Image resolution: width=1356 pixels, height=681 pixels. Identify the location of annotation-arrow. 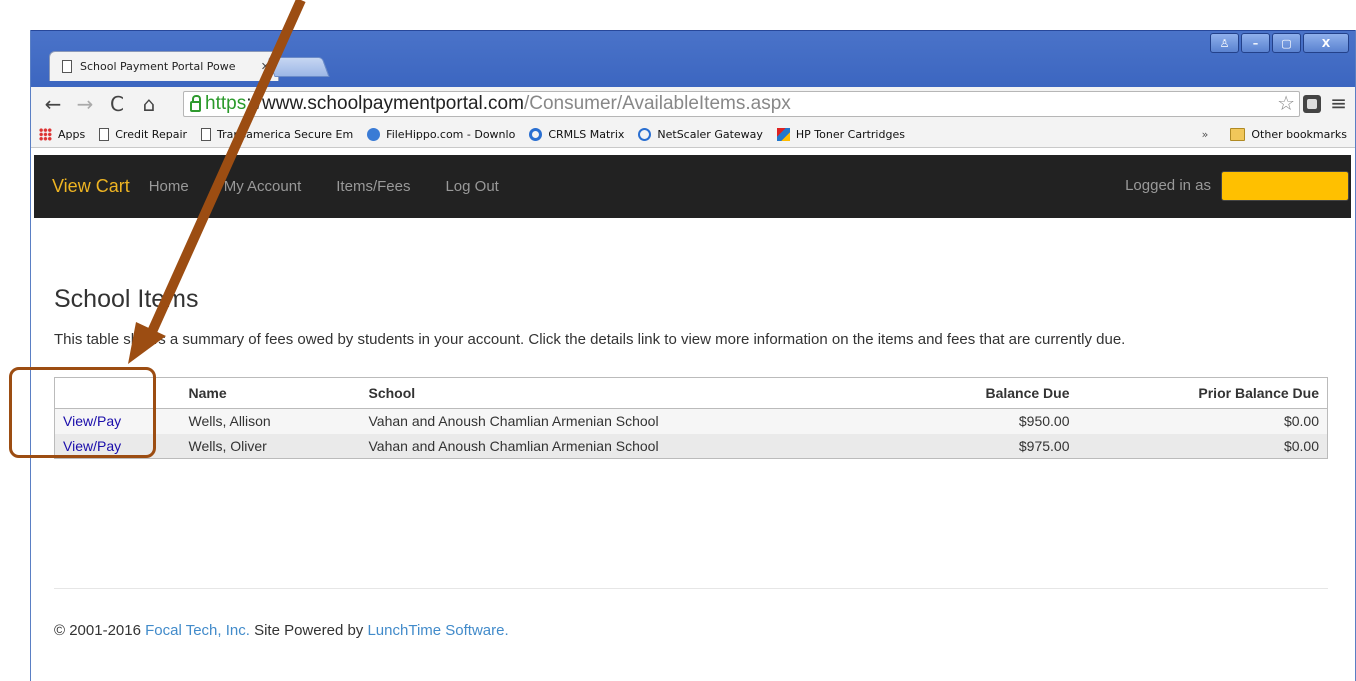
(217, 182).